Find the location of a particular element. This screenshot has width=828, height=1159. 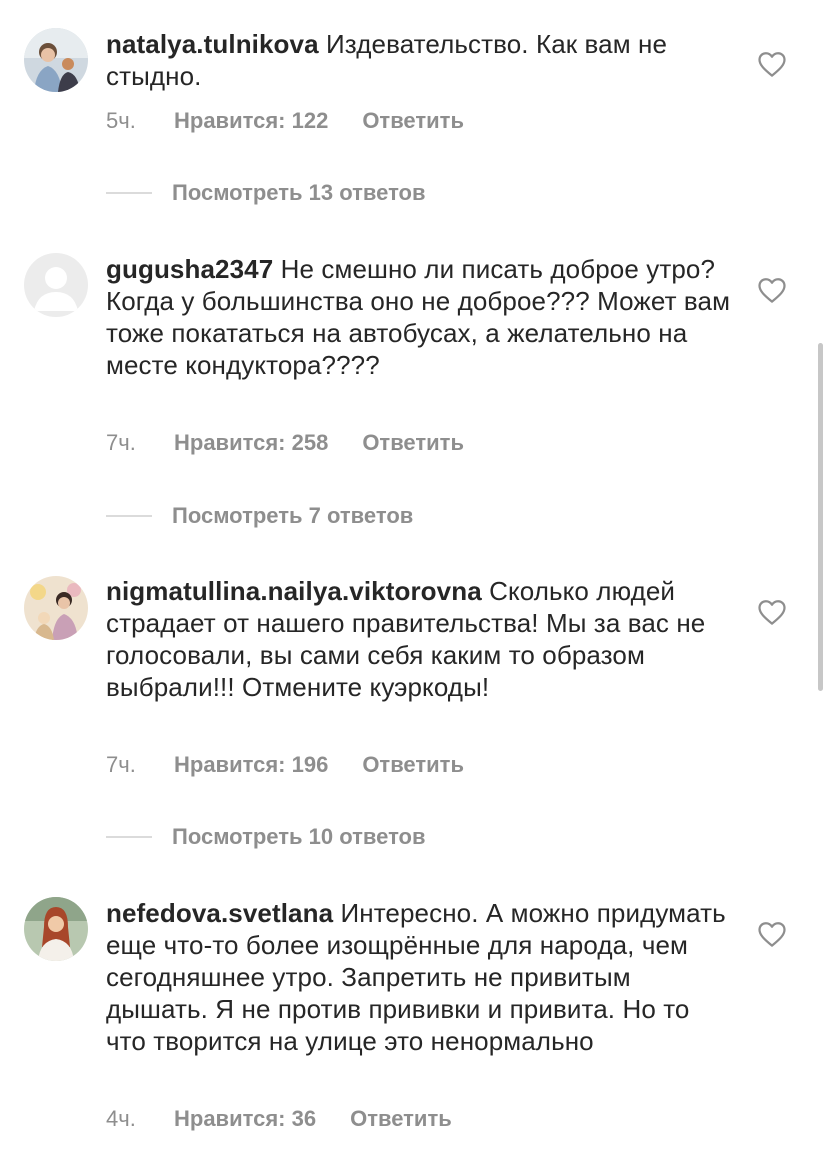

comment-meta: 7ч. Нравится: 258 Ответить is located at coordinates (285, 443).